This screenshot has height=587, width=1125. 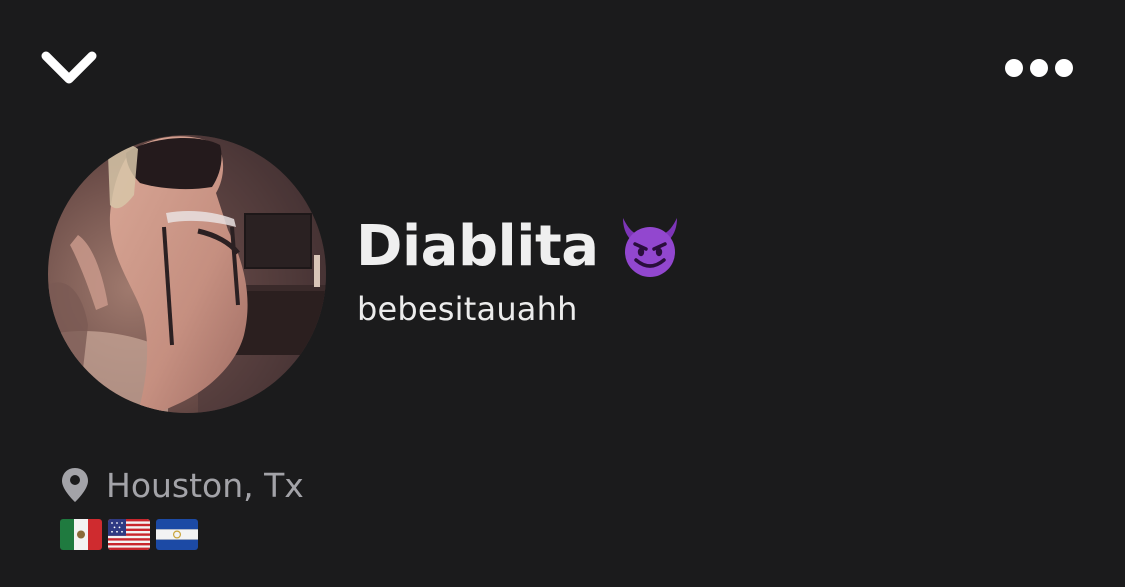 I want to click on flags-row, so click(x=129, y=534).